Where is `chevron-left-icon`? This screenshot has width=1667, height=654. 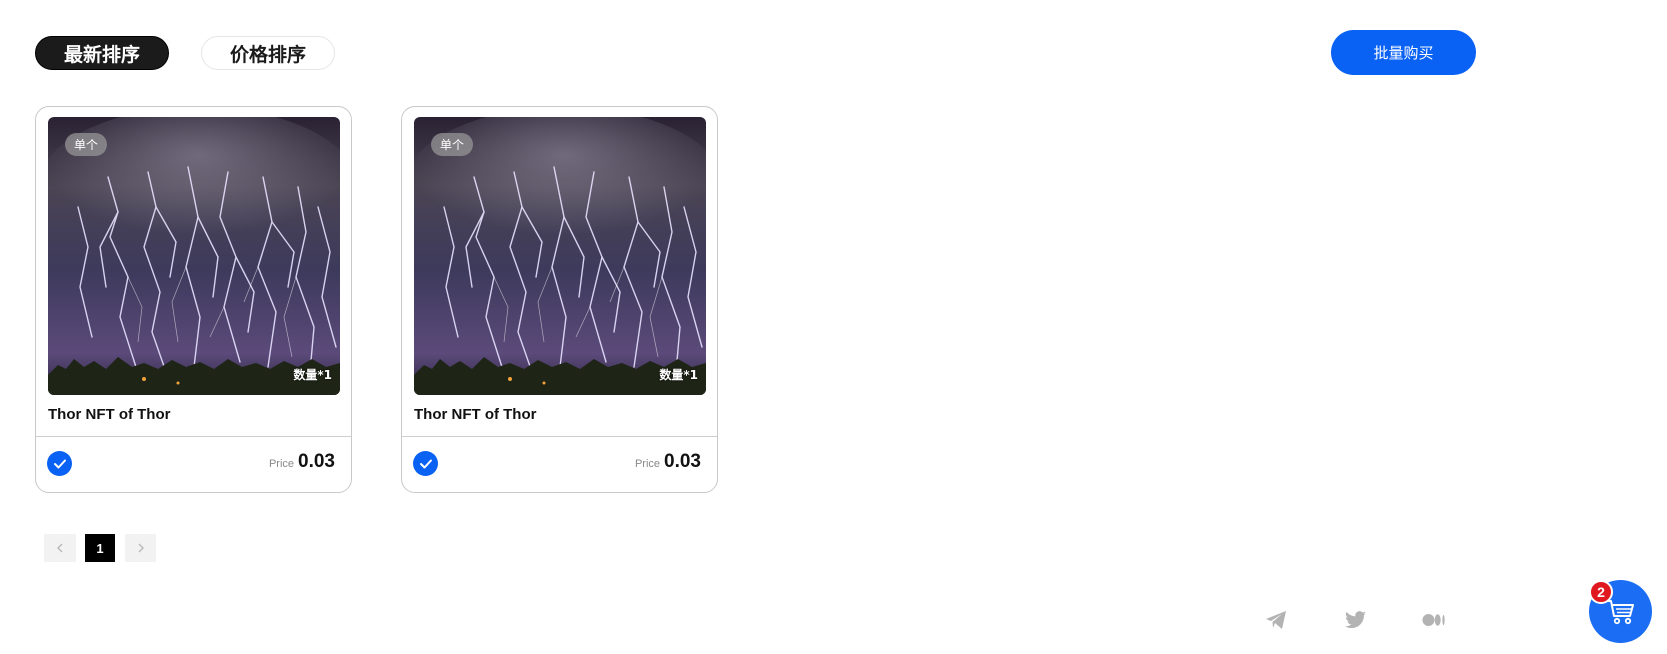 chevron-left-icon is located at coordinates (60, 548).